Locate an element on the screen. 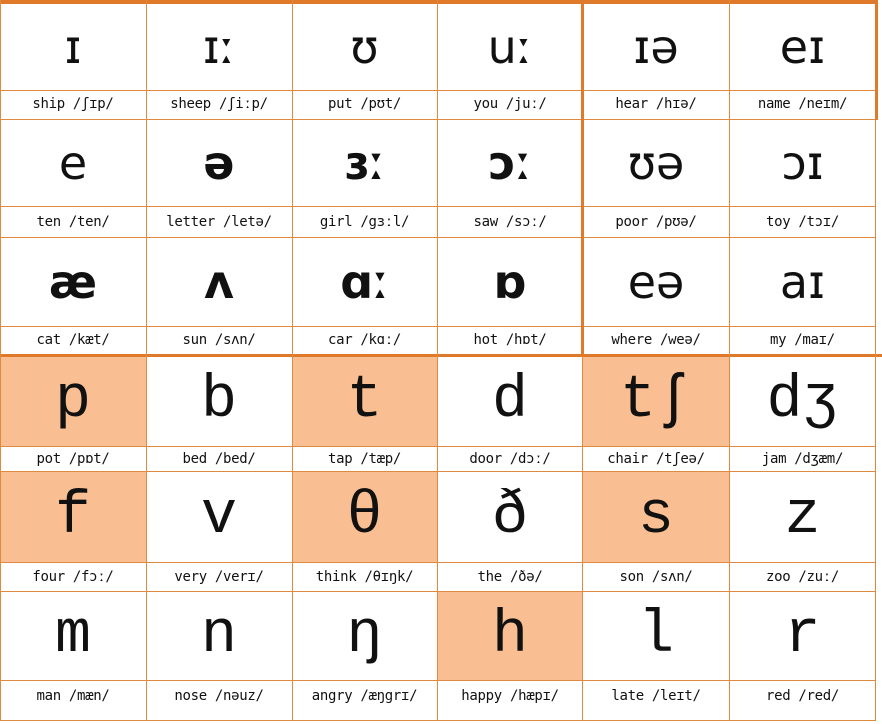 This screenshot has width=882, height=724. consonant-cell: l late/leɪt/ is located at coordinates (656, 652).